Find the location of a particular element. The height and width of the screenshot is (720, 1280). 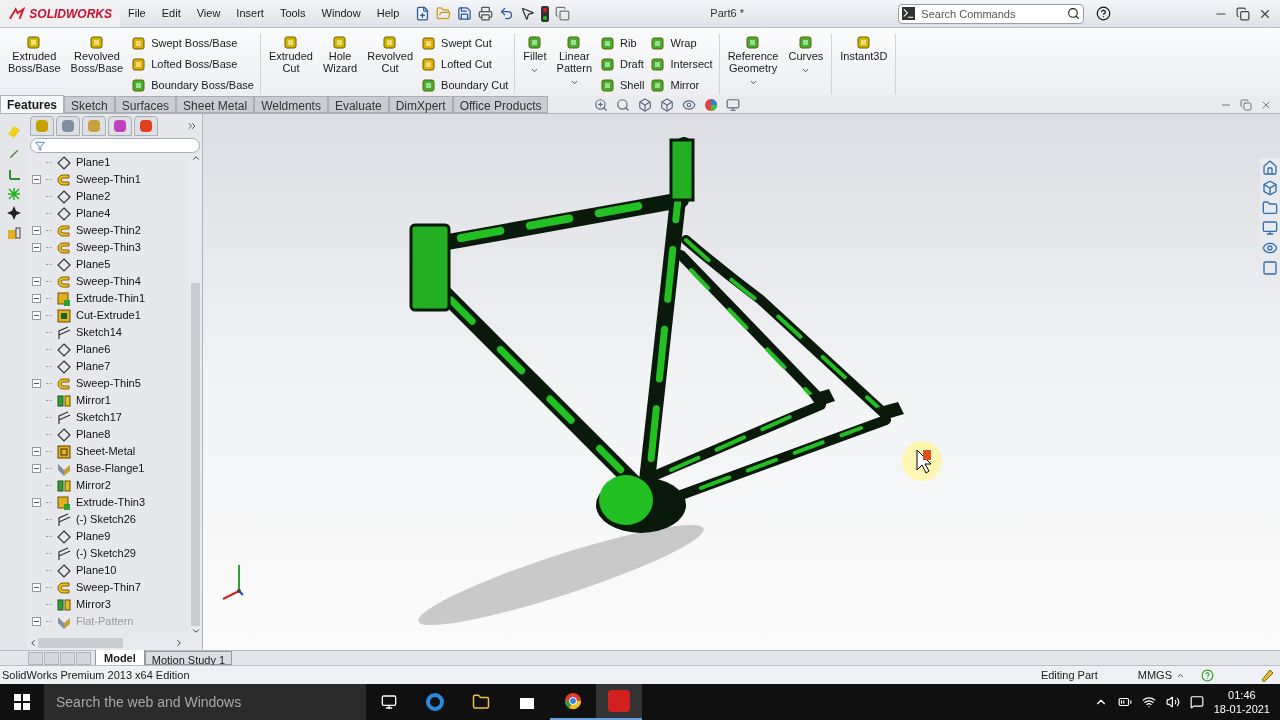

restore-icon is located at coordinates (1243, 13).